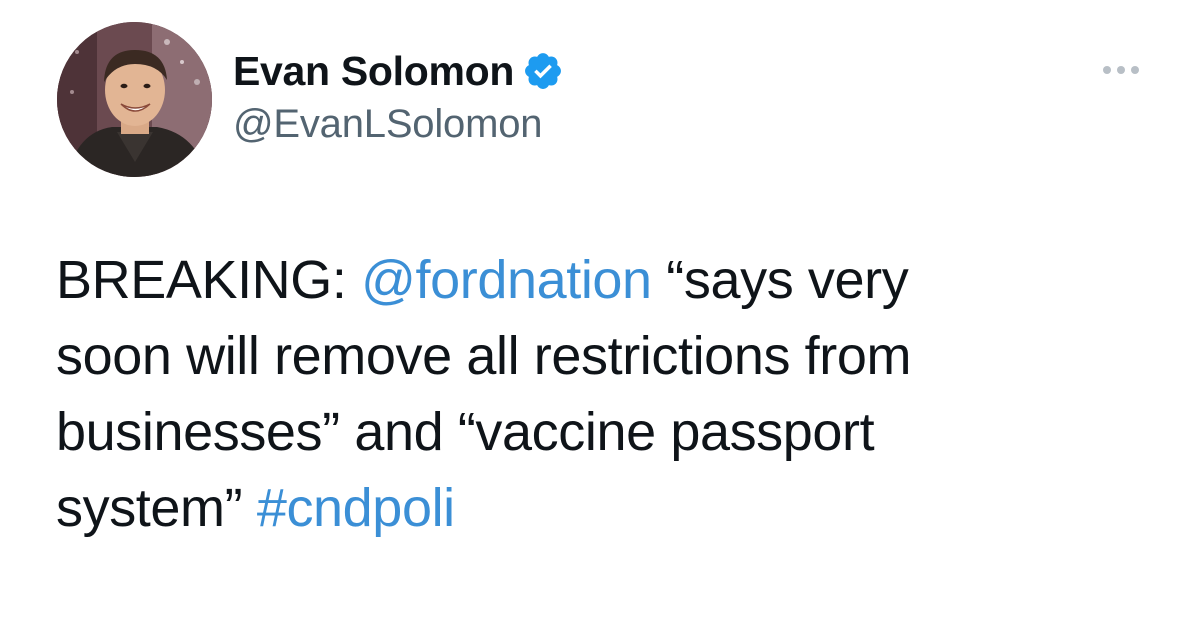  I want to click on tweet-text-segment: BREAKING:, so click(209, 280).